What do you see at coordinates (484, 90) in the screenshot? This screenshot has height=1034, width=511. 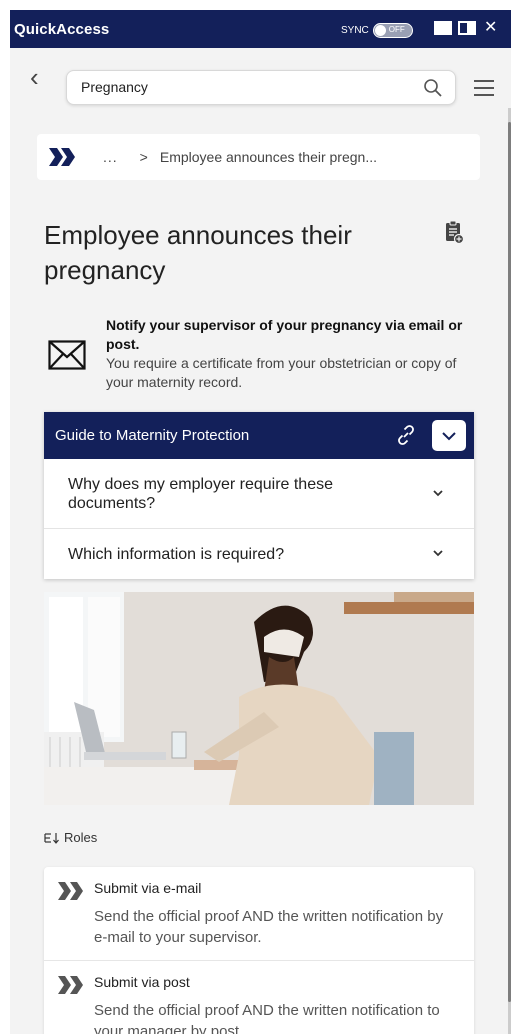 I see `menu-icon` at bounding box center [484, 90].